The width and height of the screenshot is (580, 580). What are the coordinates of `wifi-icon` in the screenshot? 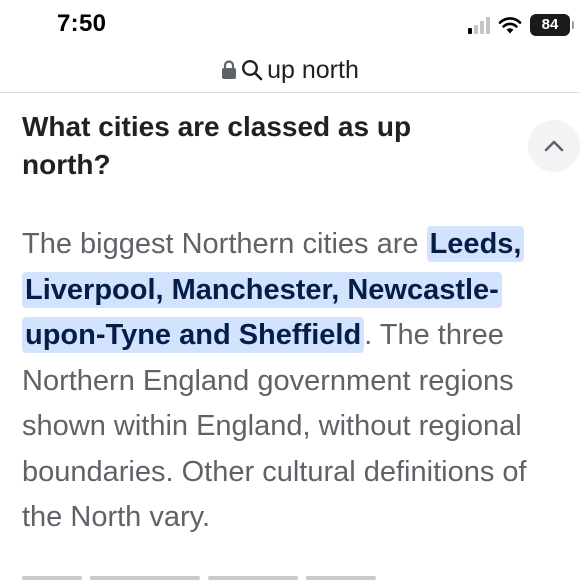 It's located at (510, 25).